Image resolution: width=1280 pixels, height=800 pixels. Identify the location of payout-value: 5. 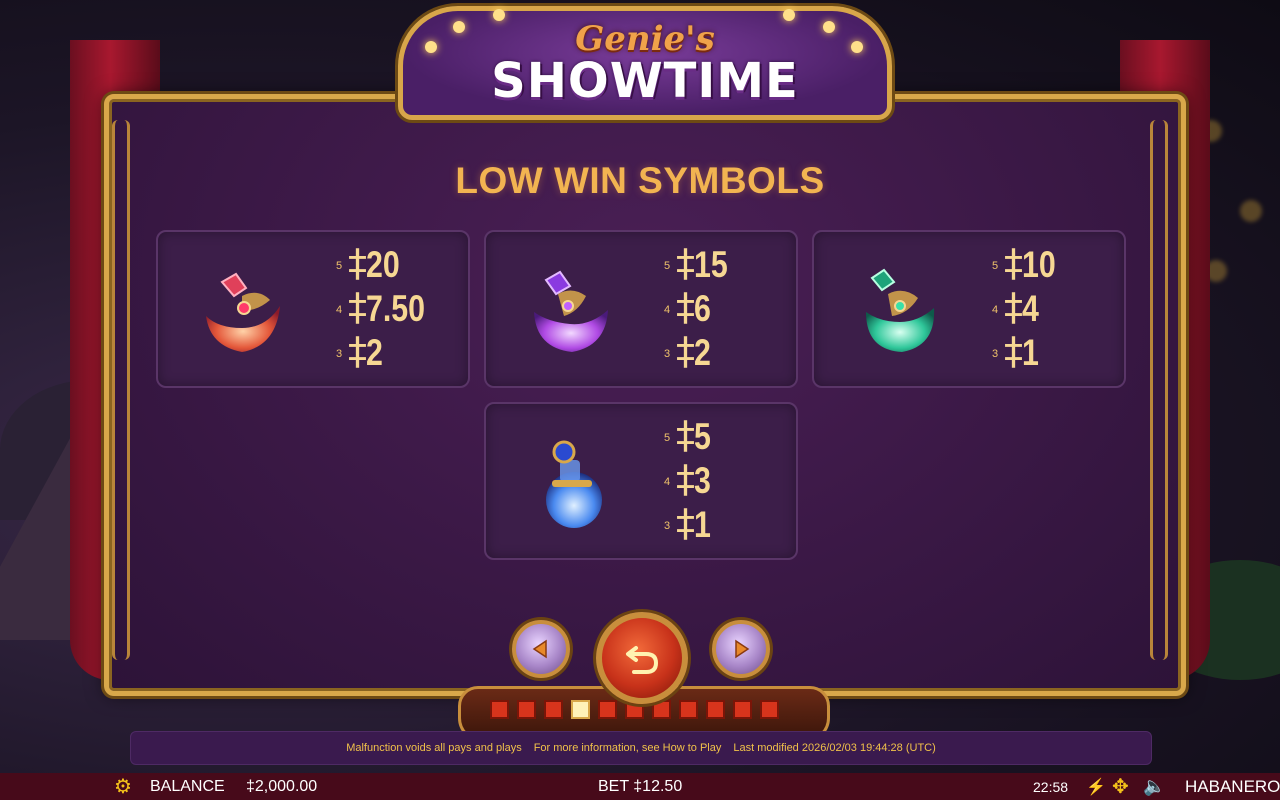
(702, 436).